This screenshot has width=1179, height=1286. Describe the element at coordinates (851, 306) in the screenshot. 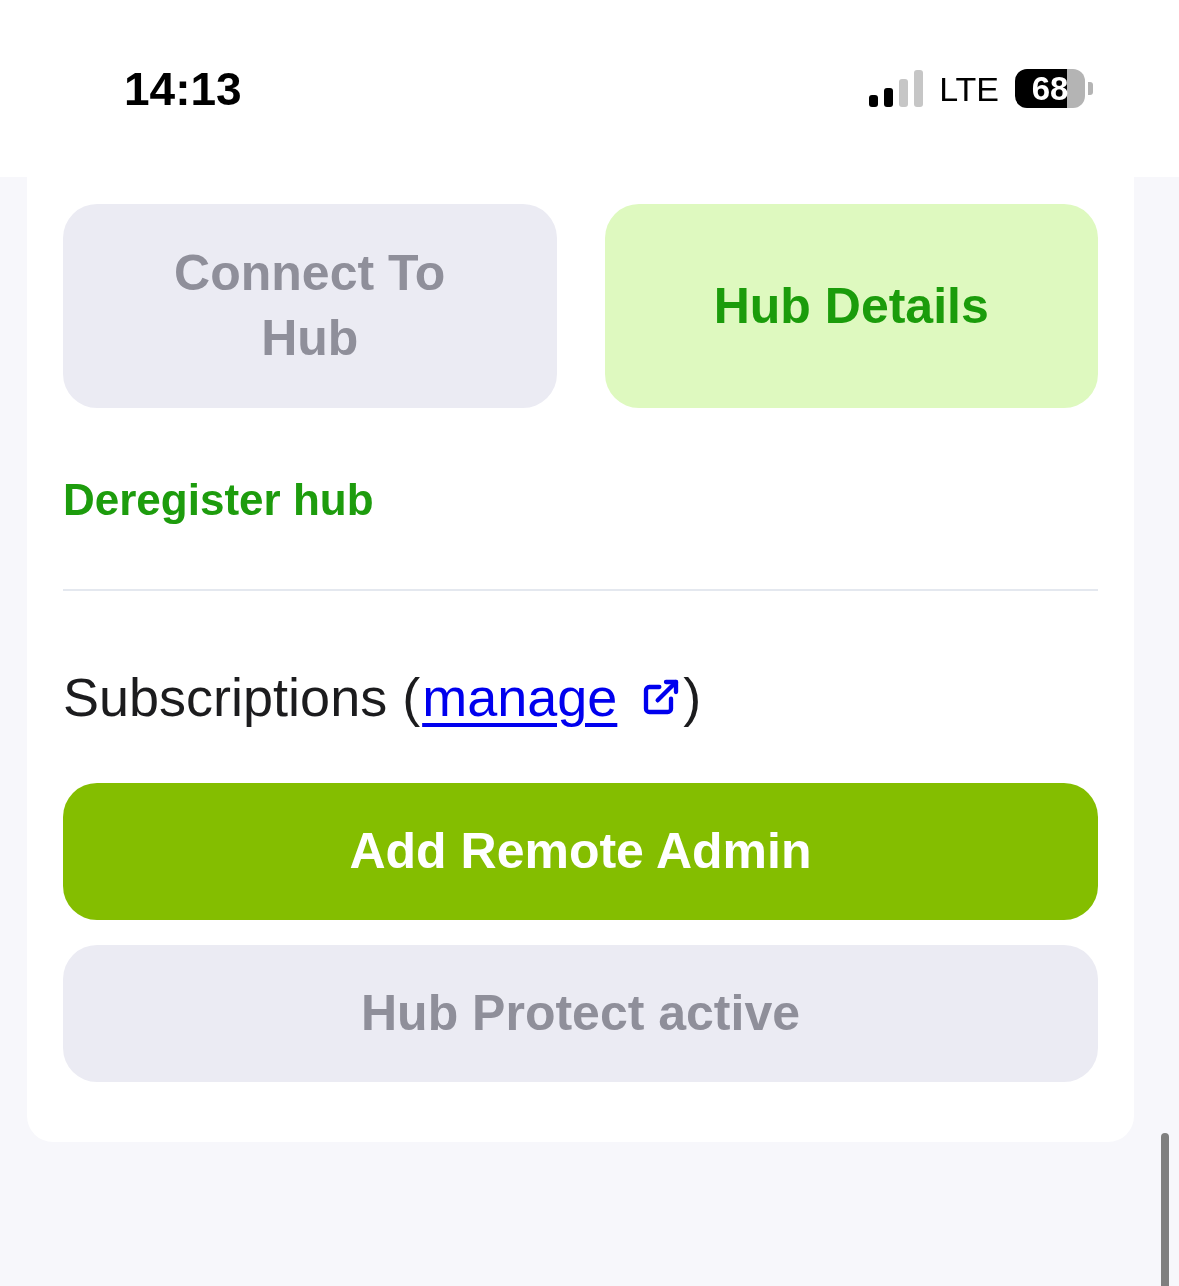

I see `hub-action-button: Hub Details` at that location.